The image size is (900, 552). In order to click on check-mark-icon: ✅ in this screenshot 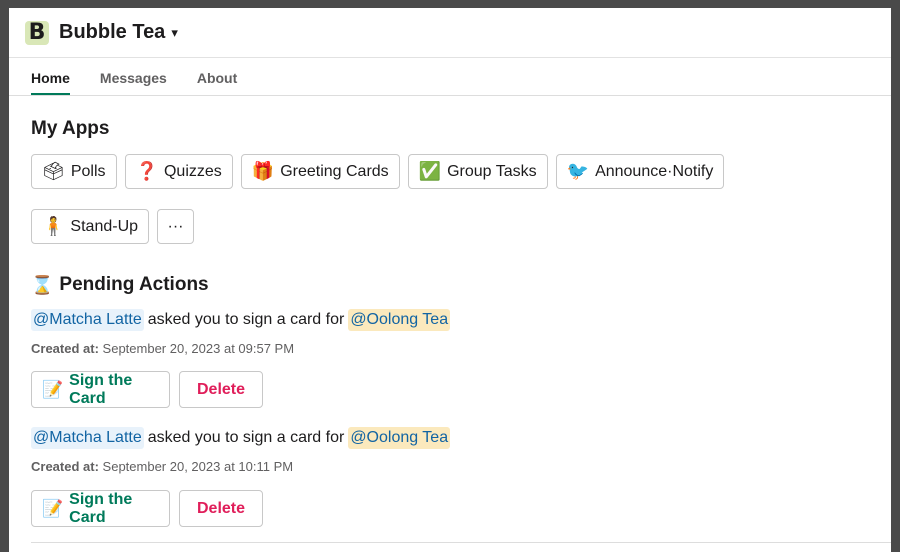, I will do `click(430, 171)`.